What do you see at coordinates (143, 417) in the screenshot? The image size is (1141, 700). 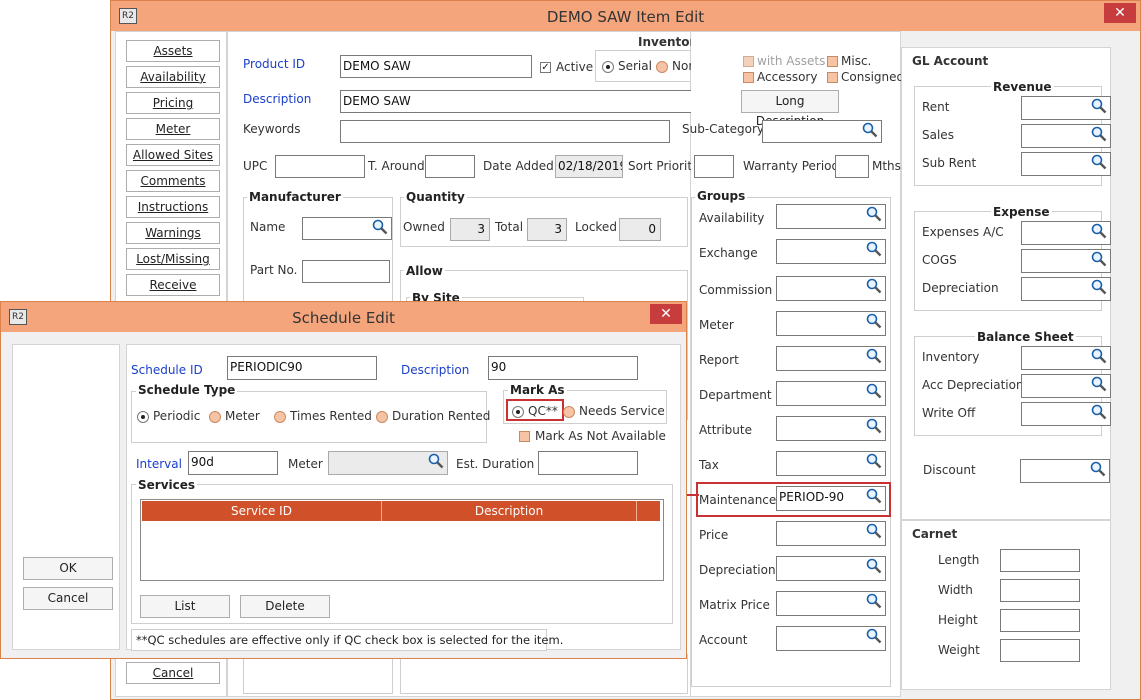 I see `schedule-type-periodic-radio` at bounding box center [143, 417].